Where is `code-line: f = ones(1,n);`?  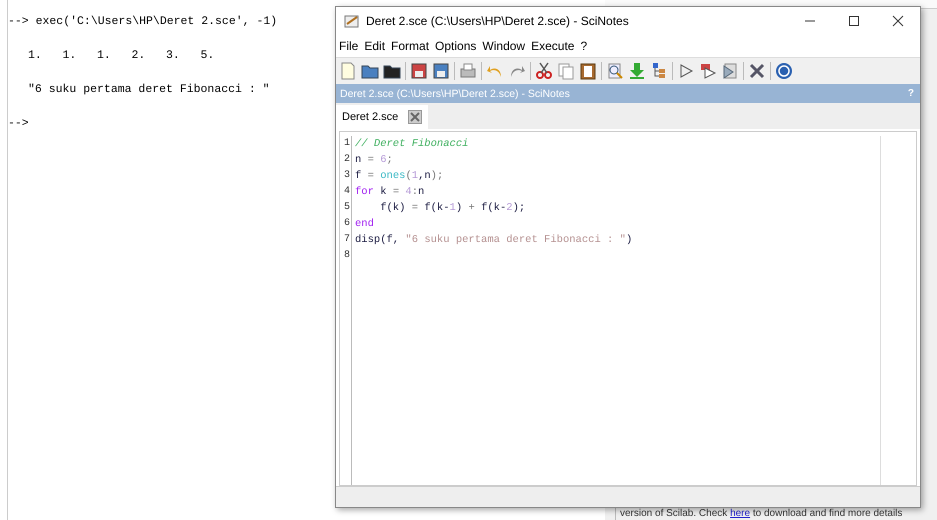
code-line: f = ones(1,n); is located at coordinates (399, 176).